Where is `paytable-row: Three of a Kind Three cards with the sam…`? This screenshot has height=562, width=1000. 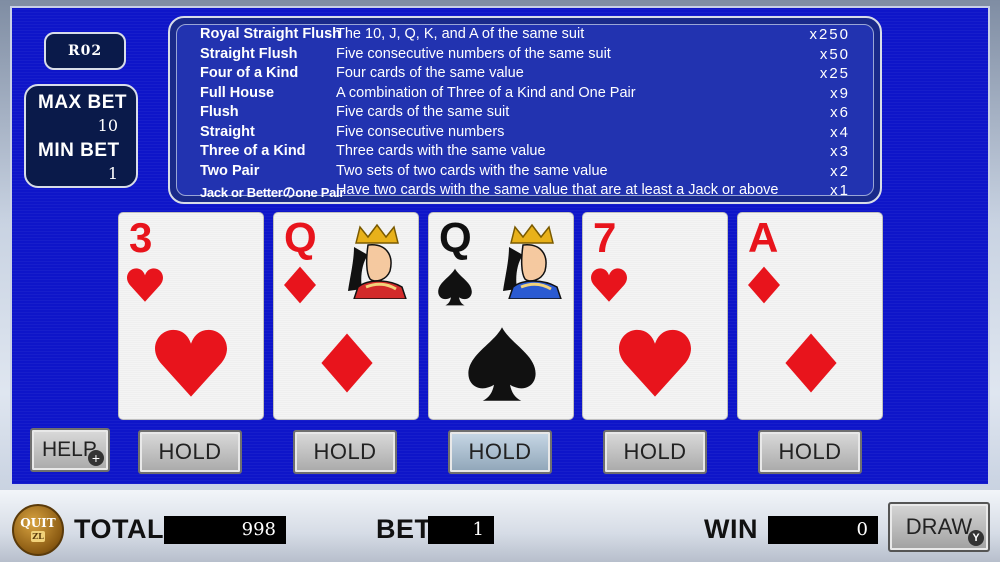 paytable-row: Three of a Kind Three cards with the sam… is located at coordinates (525, 152).